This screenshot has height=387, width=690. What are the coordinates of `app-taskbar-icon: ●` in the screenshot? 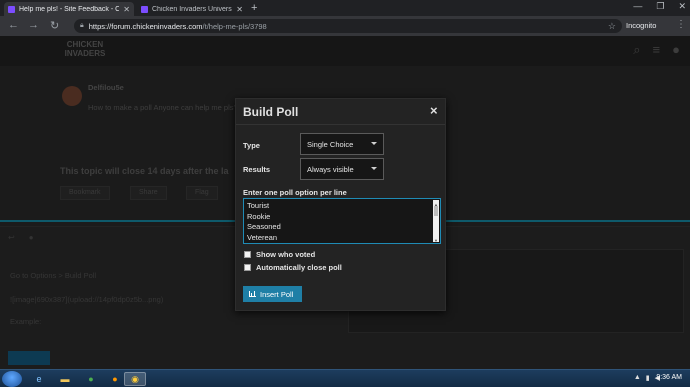 It's located at (115, 379).